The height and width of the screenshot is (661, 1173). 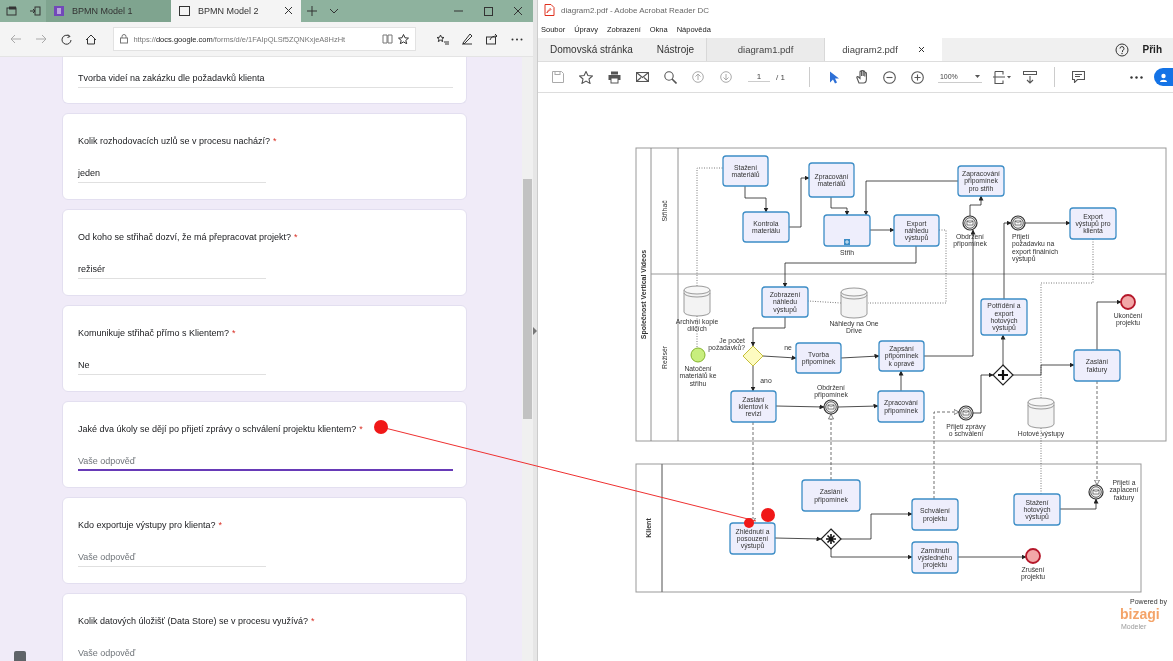 What do you see at coordinates (193, 621) in the screenshot?
I see `question-text: Kolik datových úložišť (Data Store) se v procesu využívá?` at bounding box center [193, 621].